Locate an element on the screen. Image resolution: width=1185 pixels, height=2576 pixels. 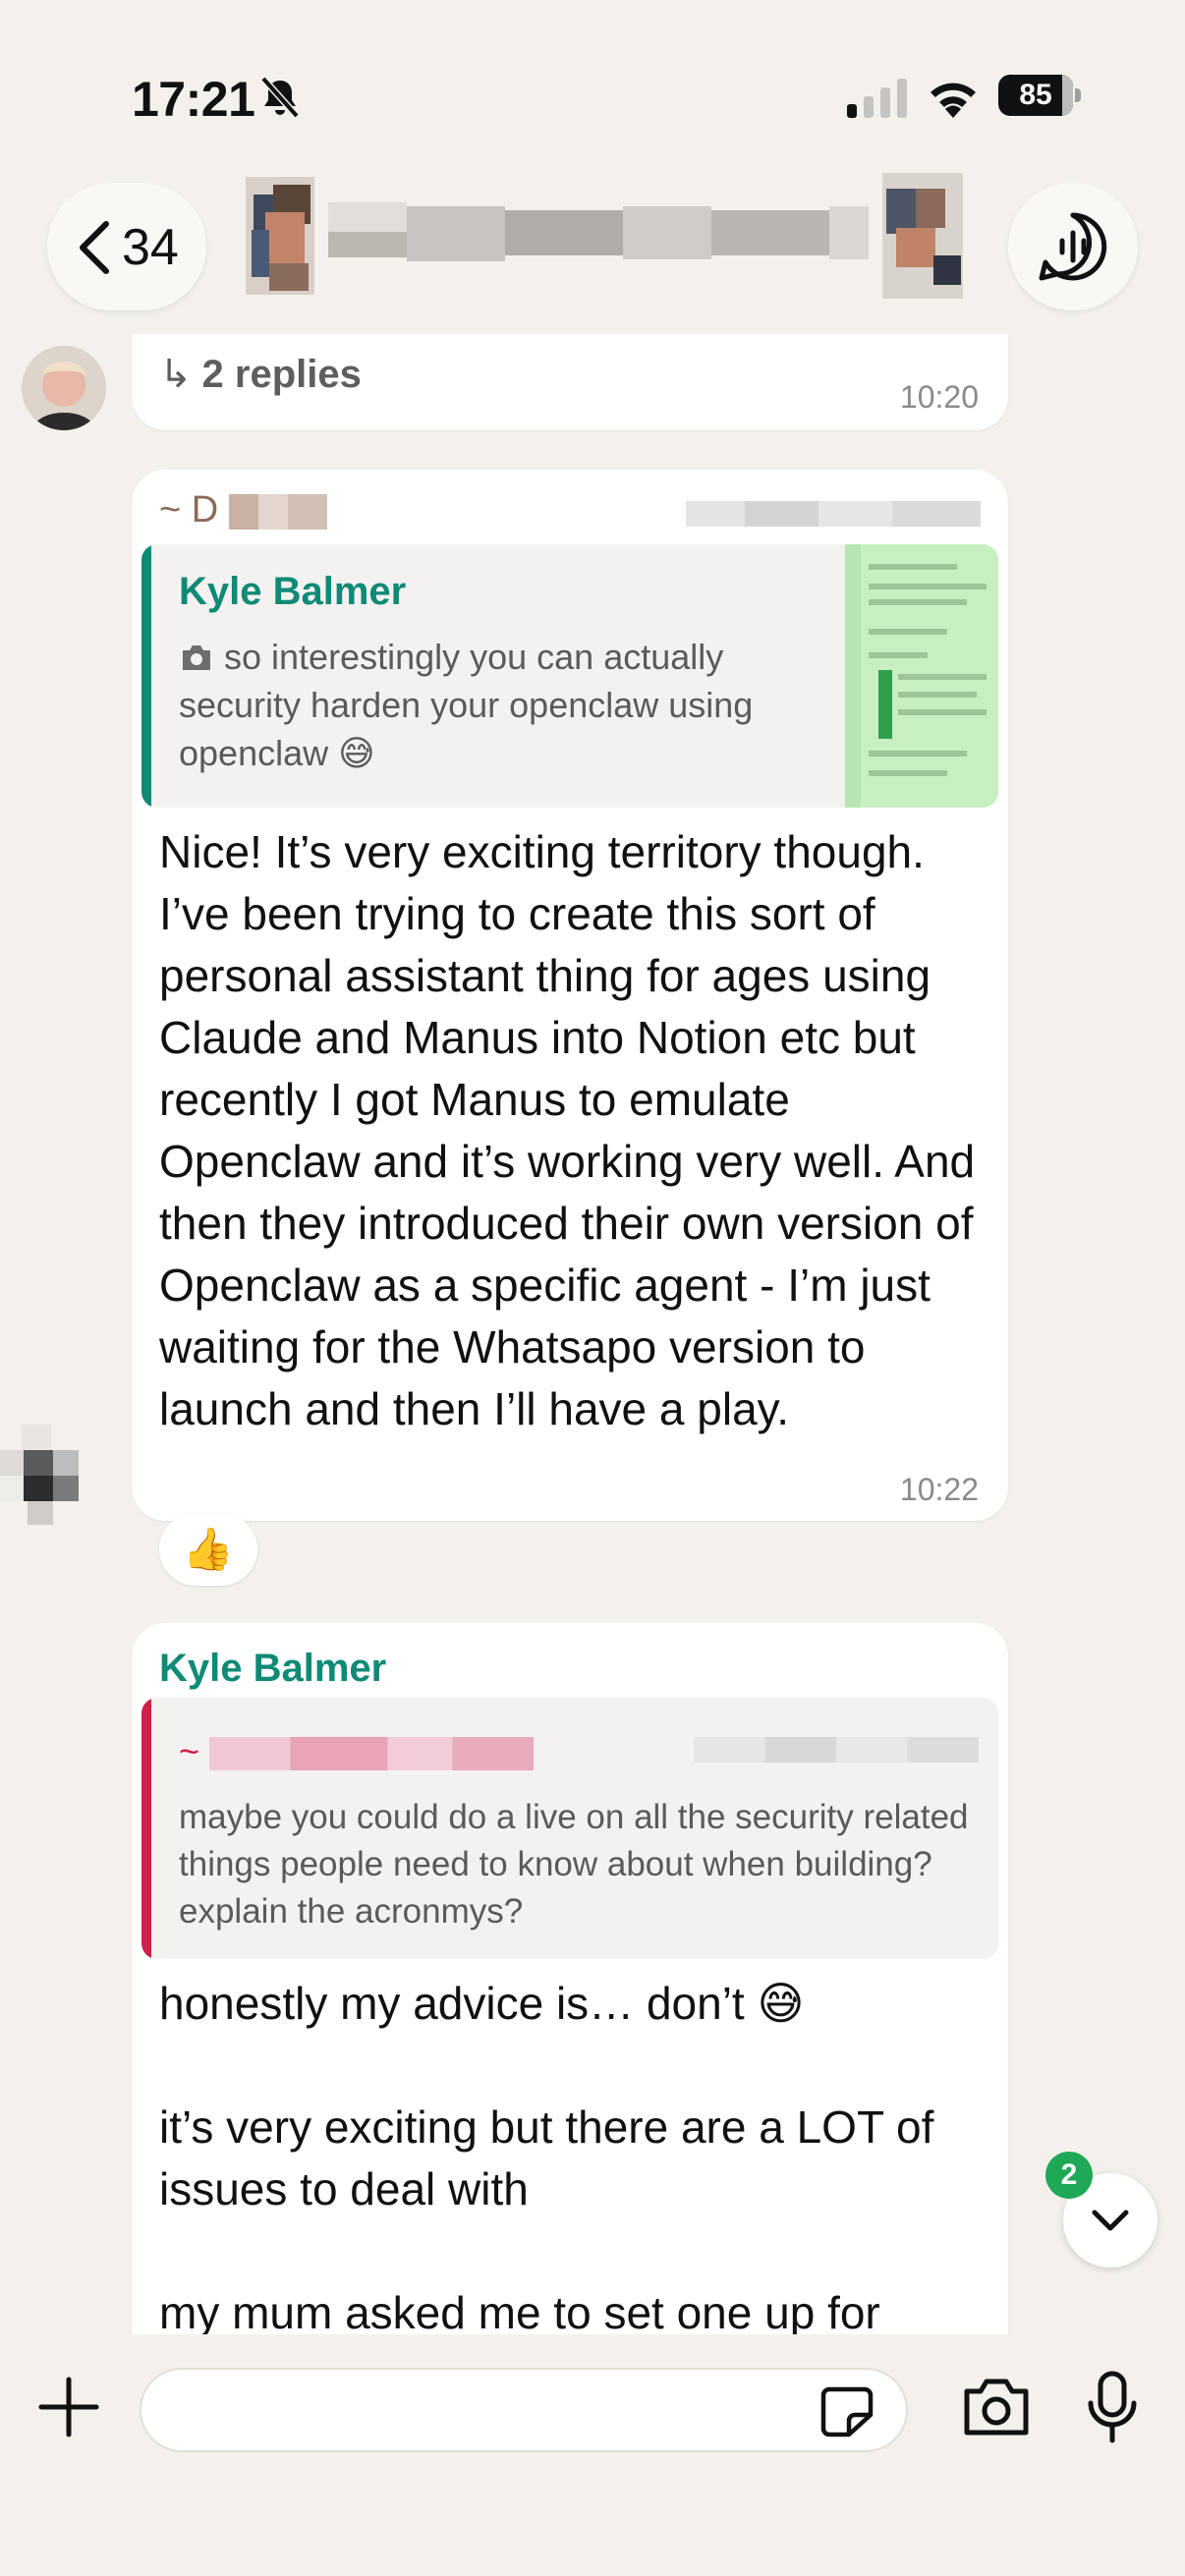
chevron-left-icon is located at coordinates (95, 247).